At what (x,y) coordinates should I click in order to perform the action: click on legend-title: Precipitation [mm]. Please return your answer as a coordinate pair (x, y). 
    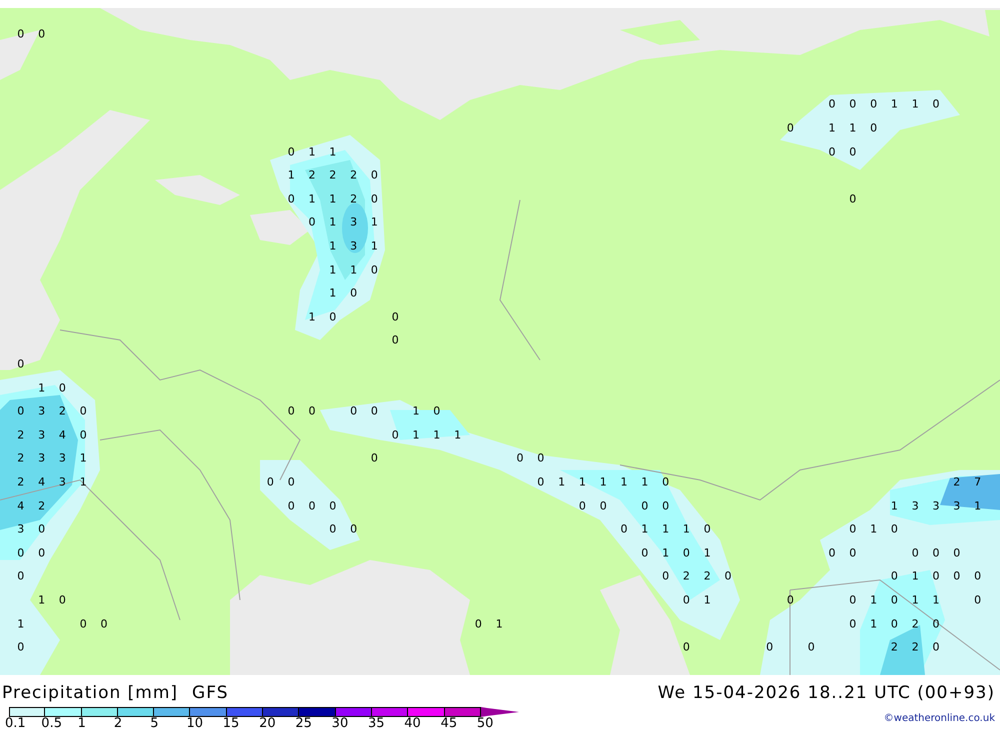
    Looking at the image, I should click on (90, 693).